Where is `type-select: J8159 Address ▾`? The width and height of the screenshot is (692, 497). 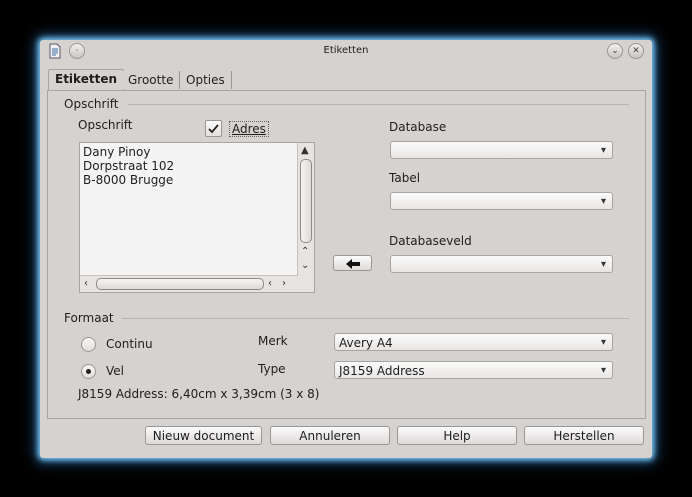
type-select: J8159 Address ▾ is located at coordinates (473, 370).